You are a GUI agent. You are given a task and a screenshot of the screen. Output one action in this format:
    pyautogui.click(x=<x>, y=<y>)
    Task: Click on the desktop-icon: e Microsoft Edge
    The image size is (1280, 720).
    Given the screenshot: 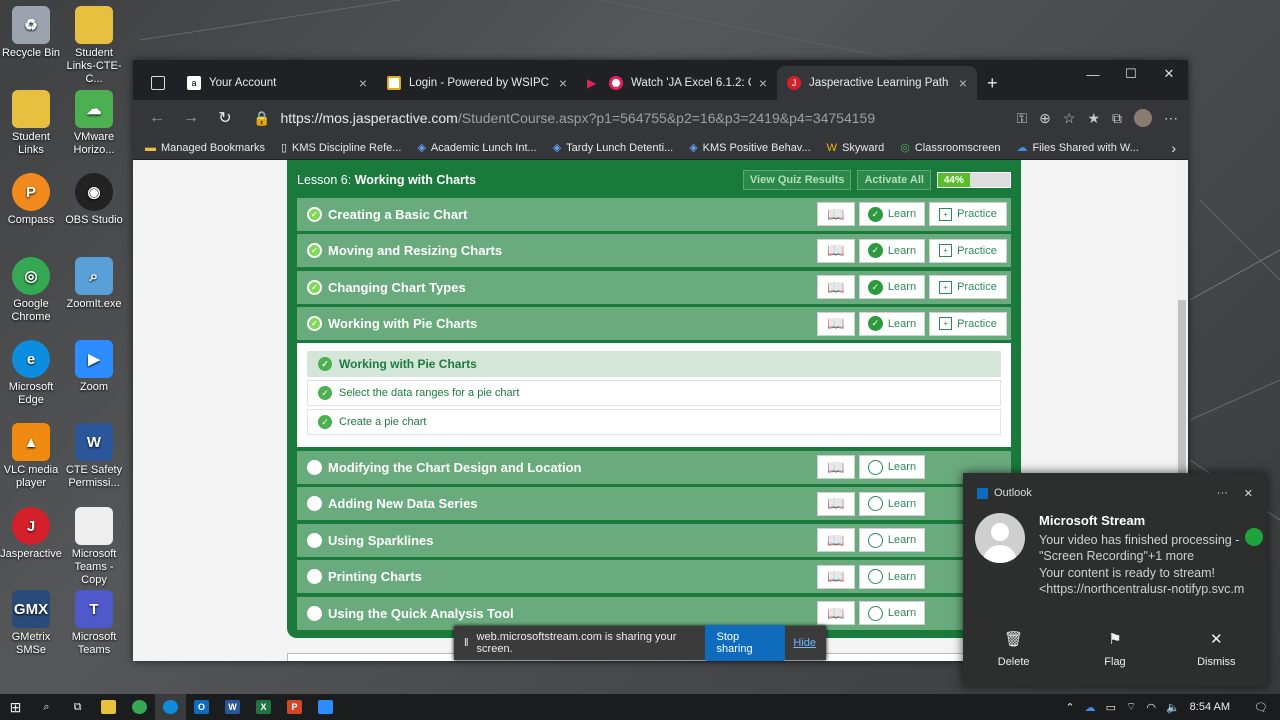 What is the action you would take?
    pyautogui.click(x=31, y=373)
    